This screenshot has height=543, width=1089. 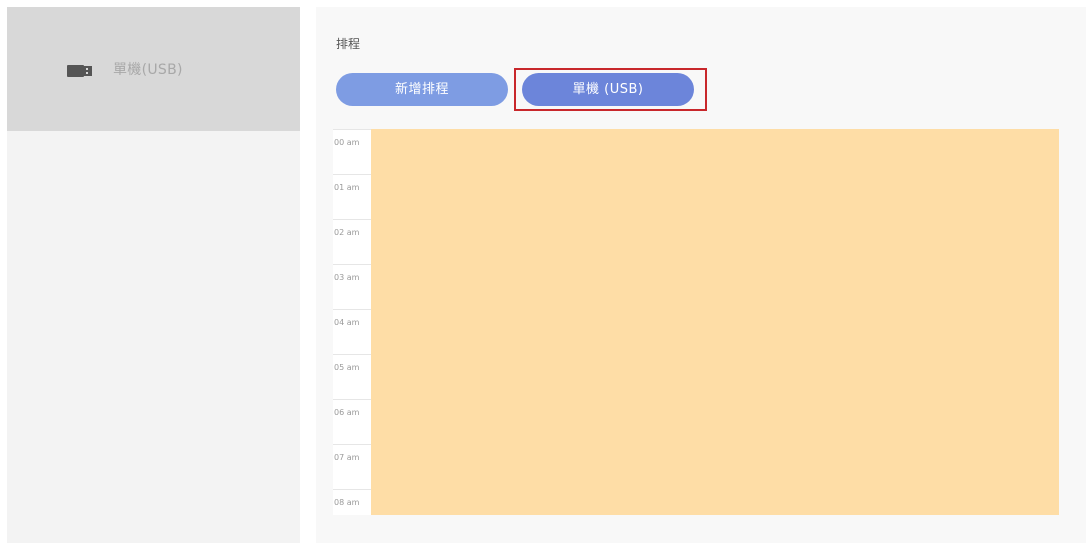 I want to click on time-label: 05 am, so click(x=347, y=367).